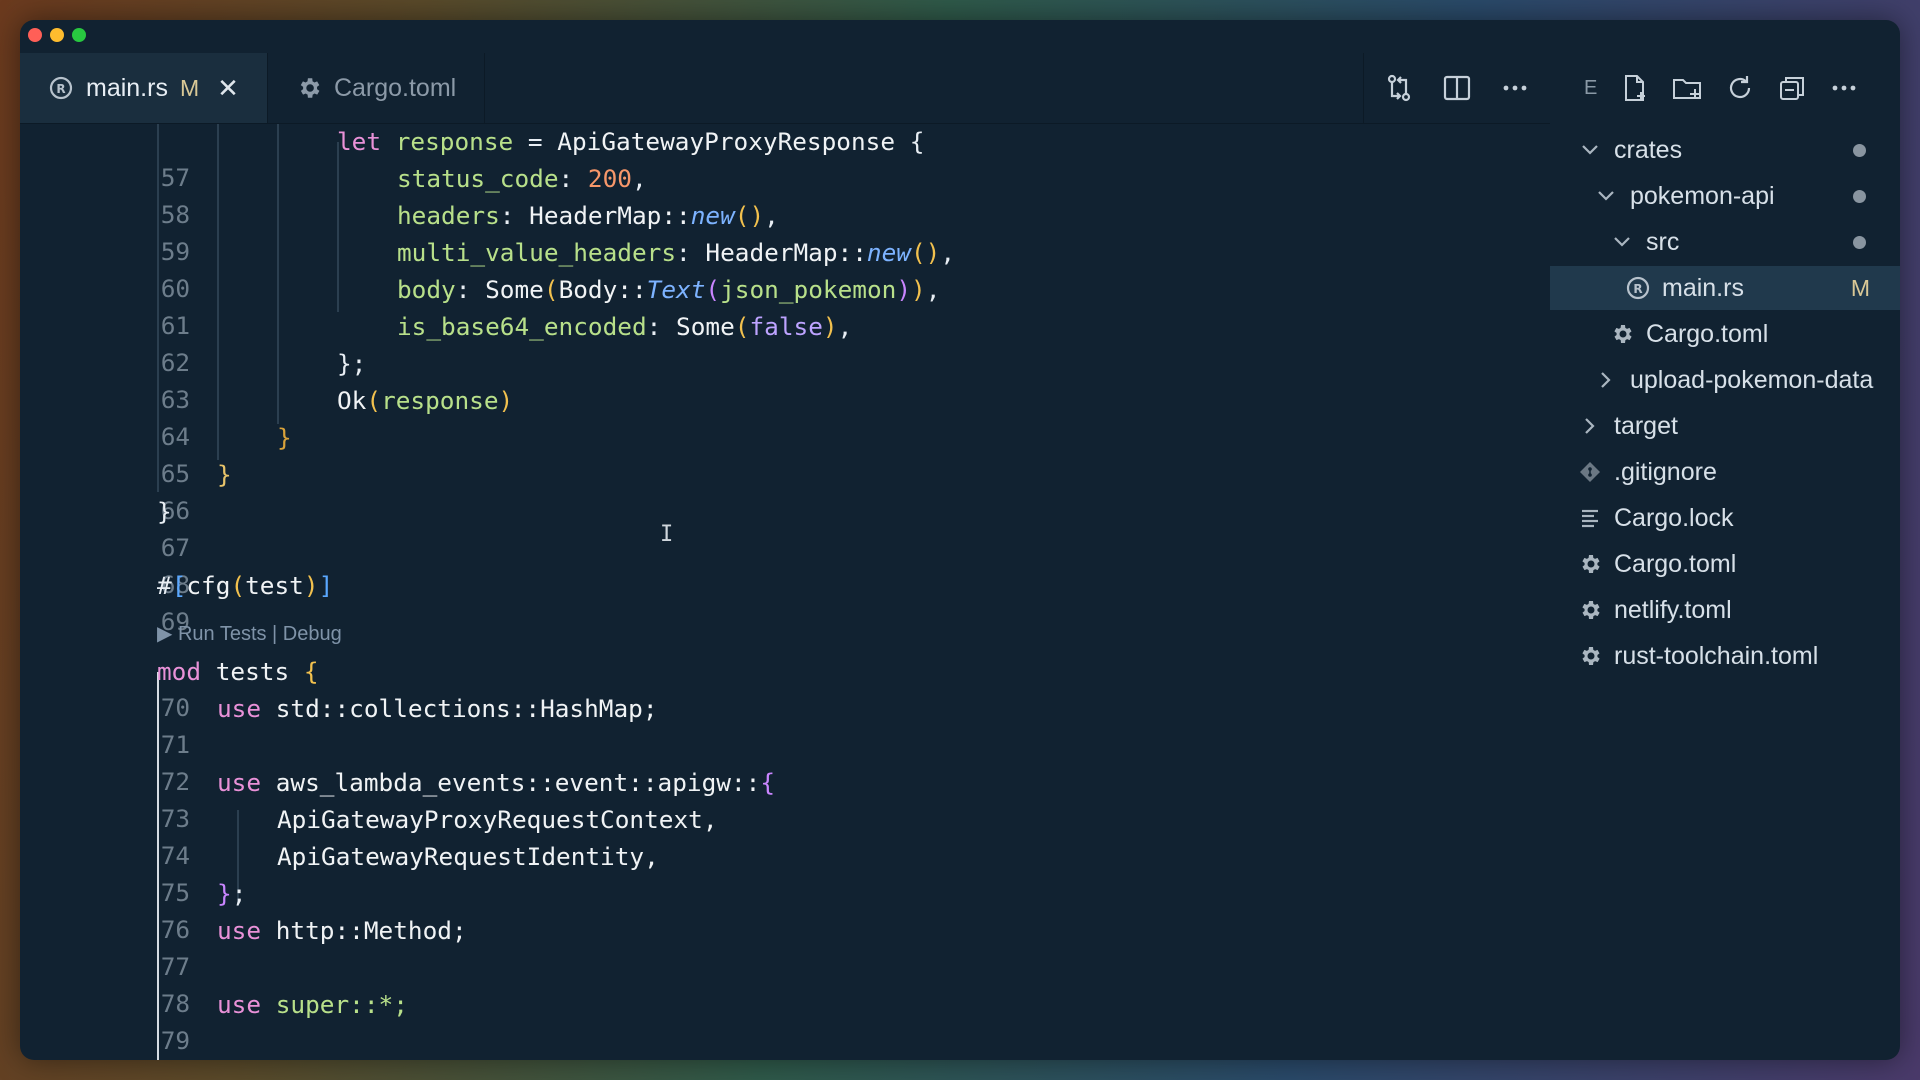 This screenshot has height=1080, width=1920. I want to click on tree-folder-src: src, so click(1725, 242).